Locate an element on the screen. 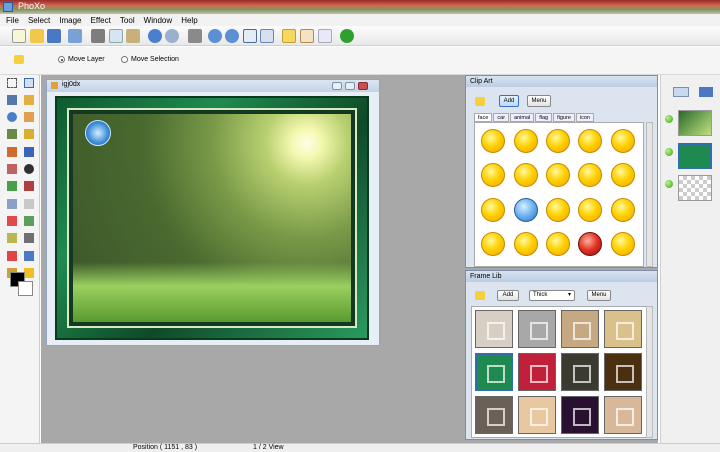  tab-face: face is located at coordinates (483, 117).